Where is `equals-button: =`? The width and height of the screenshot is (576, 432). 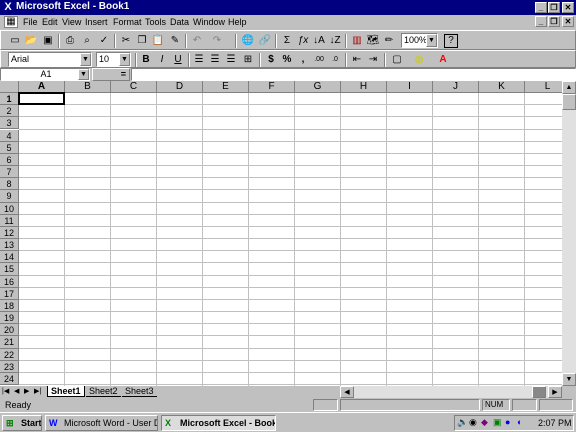 equals-button: = is located at coordinates (111, 74).